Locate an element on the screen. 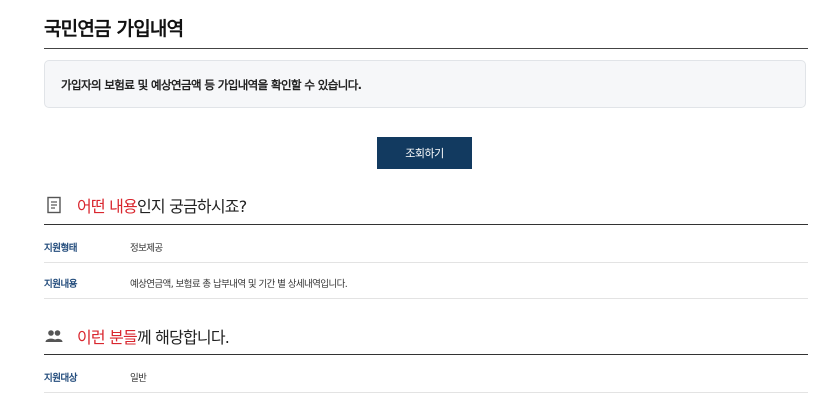  row-label: 지원내용 is located at coordinates (60, 284).